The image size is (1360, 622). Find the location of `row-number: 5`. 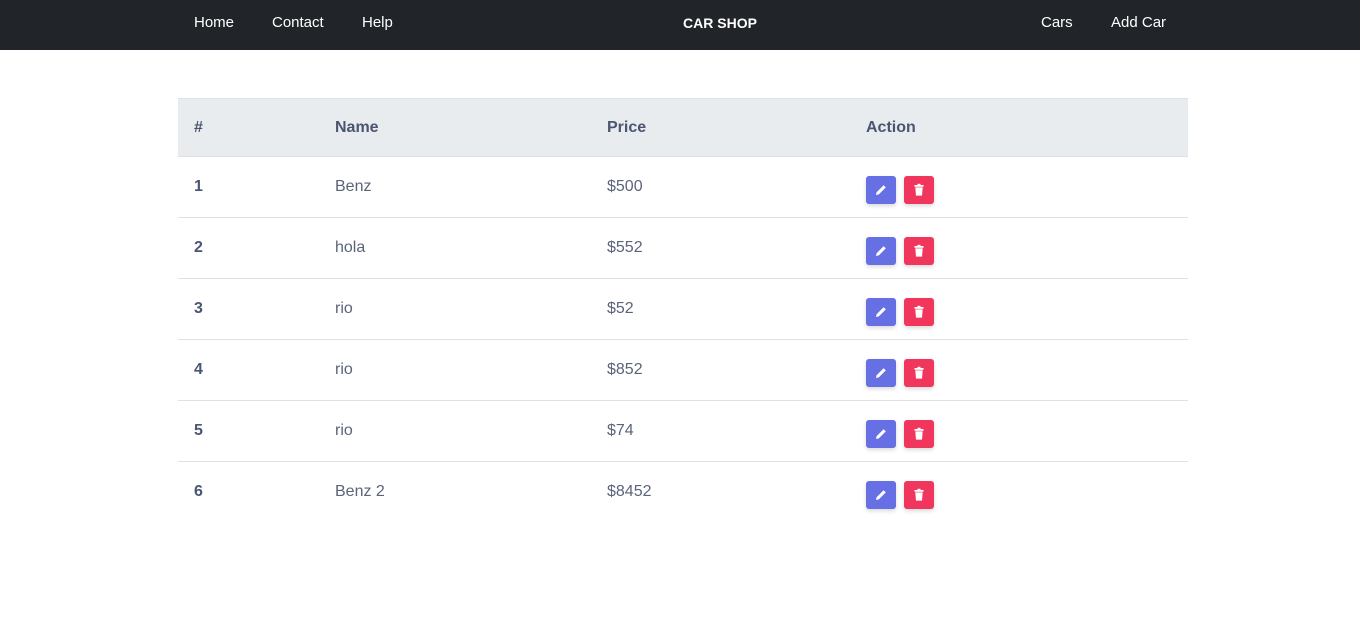

row-number: 5 is located at coordinates (198, 430).